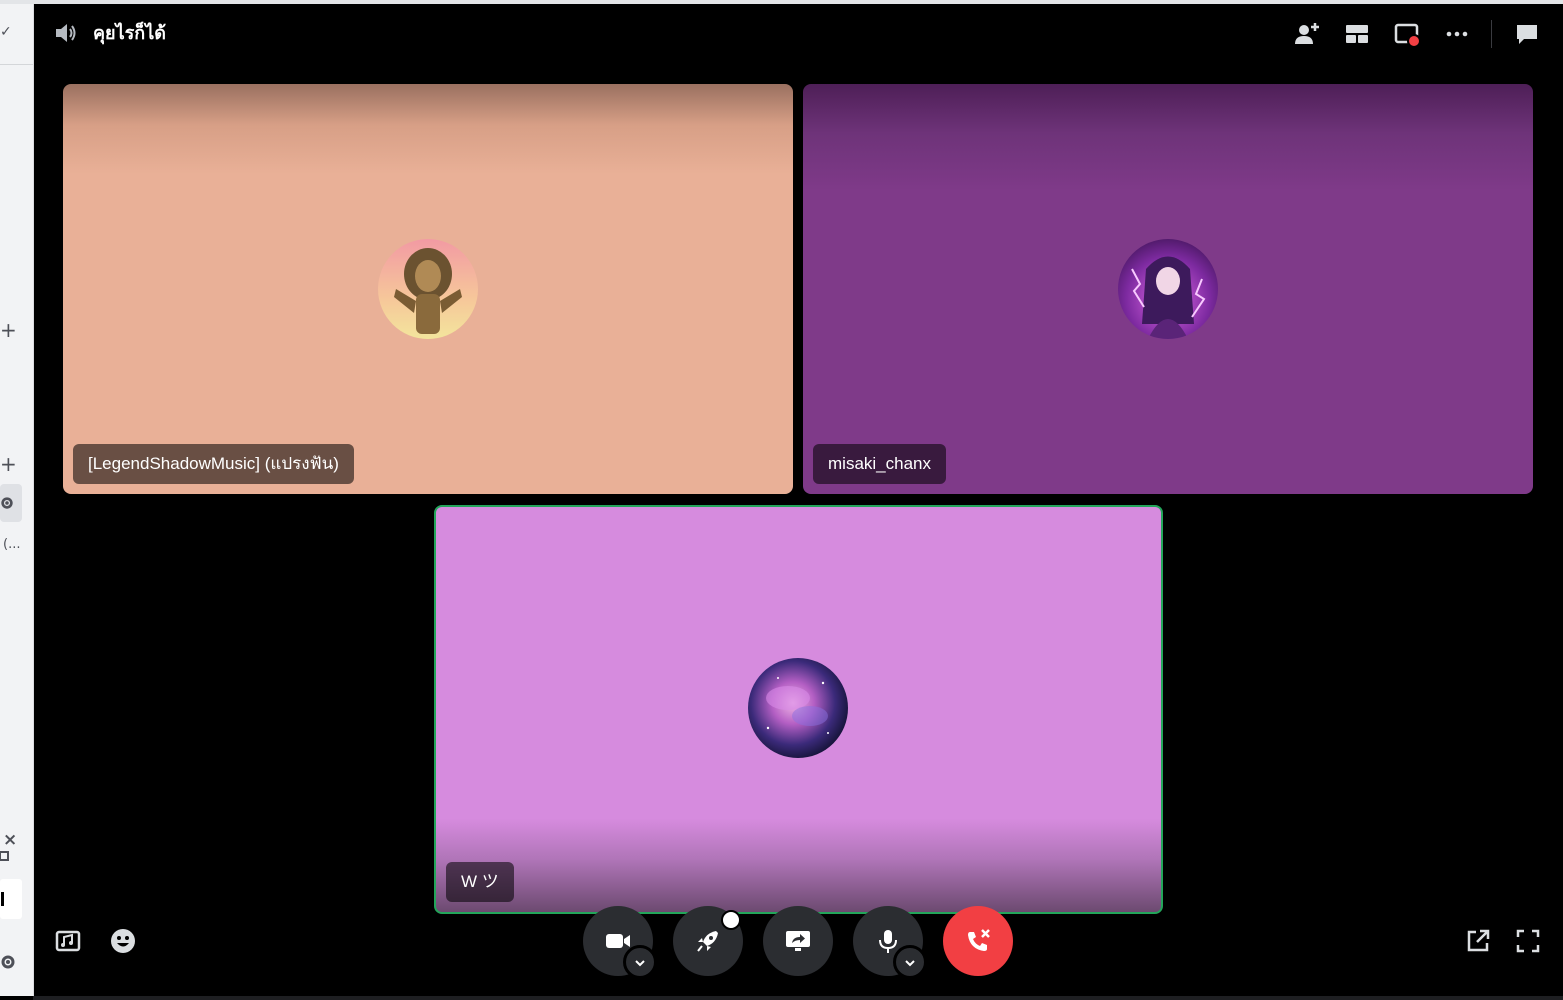 This screenshot has height=1000, width=1563. Describe the element at coordinates (1307, 34) in the screenshot. I see `add-friend-icon` at that location.